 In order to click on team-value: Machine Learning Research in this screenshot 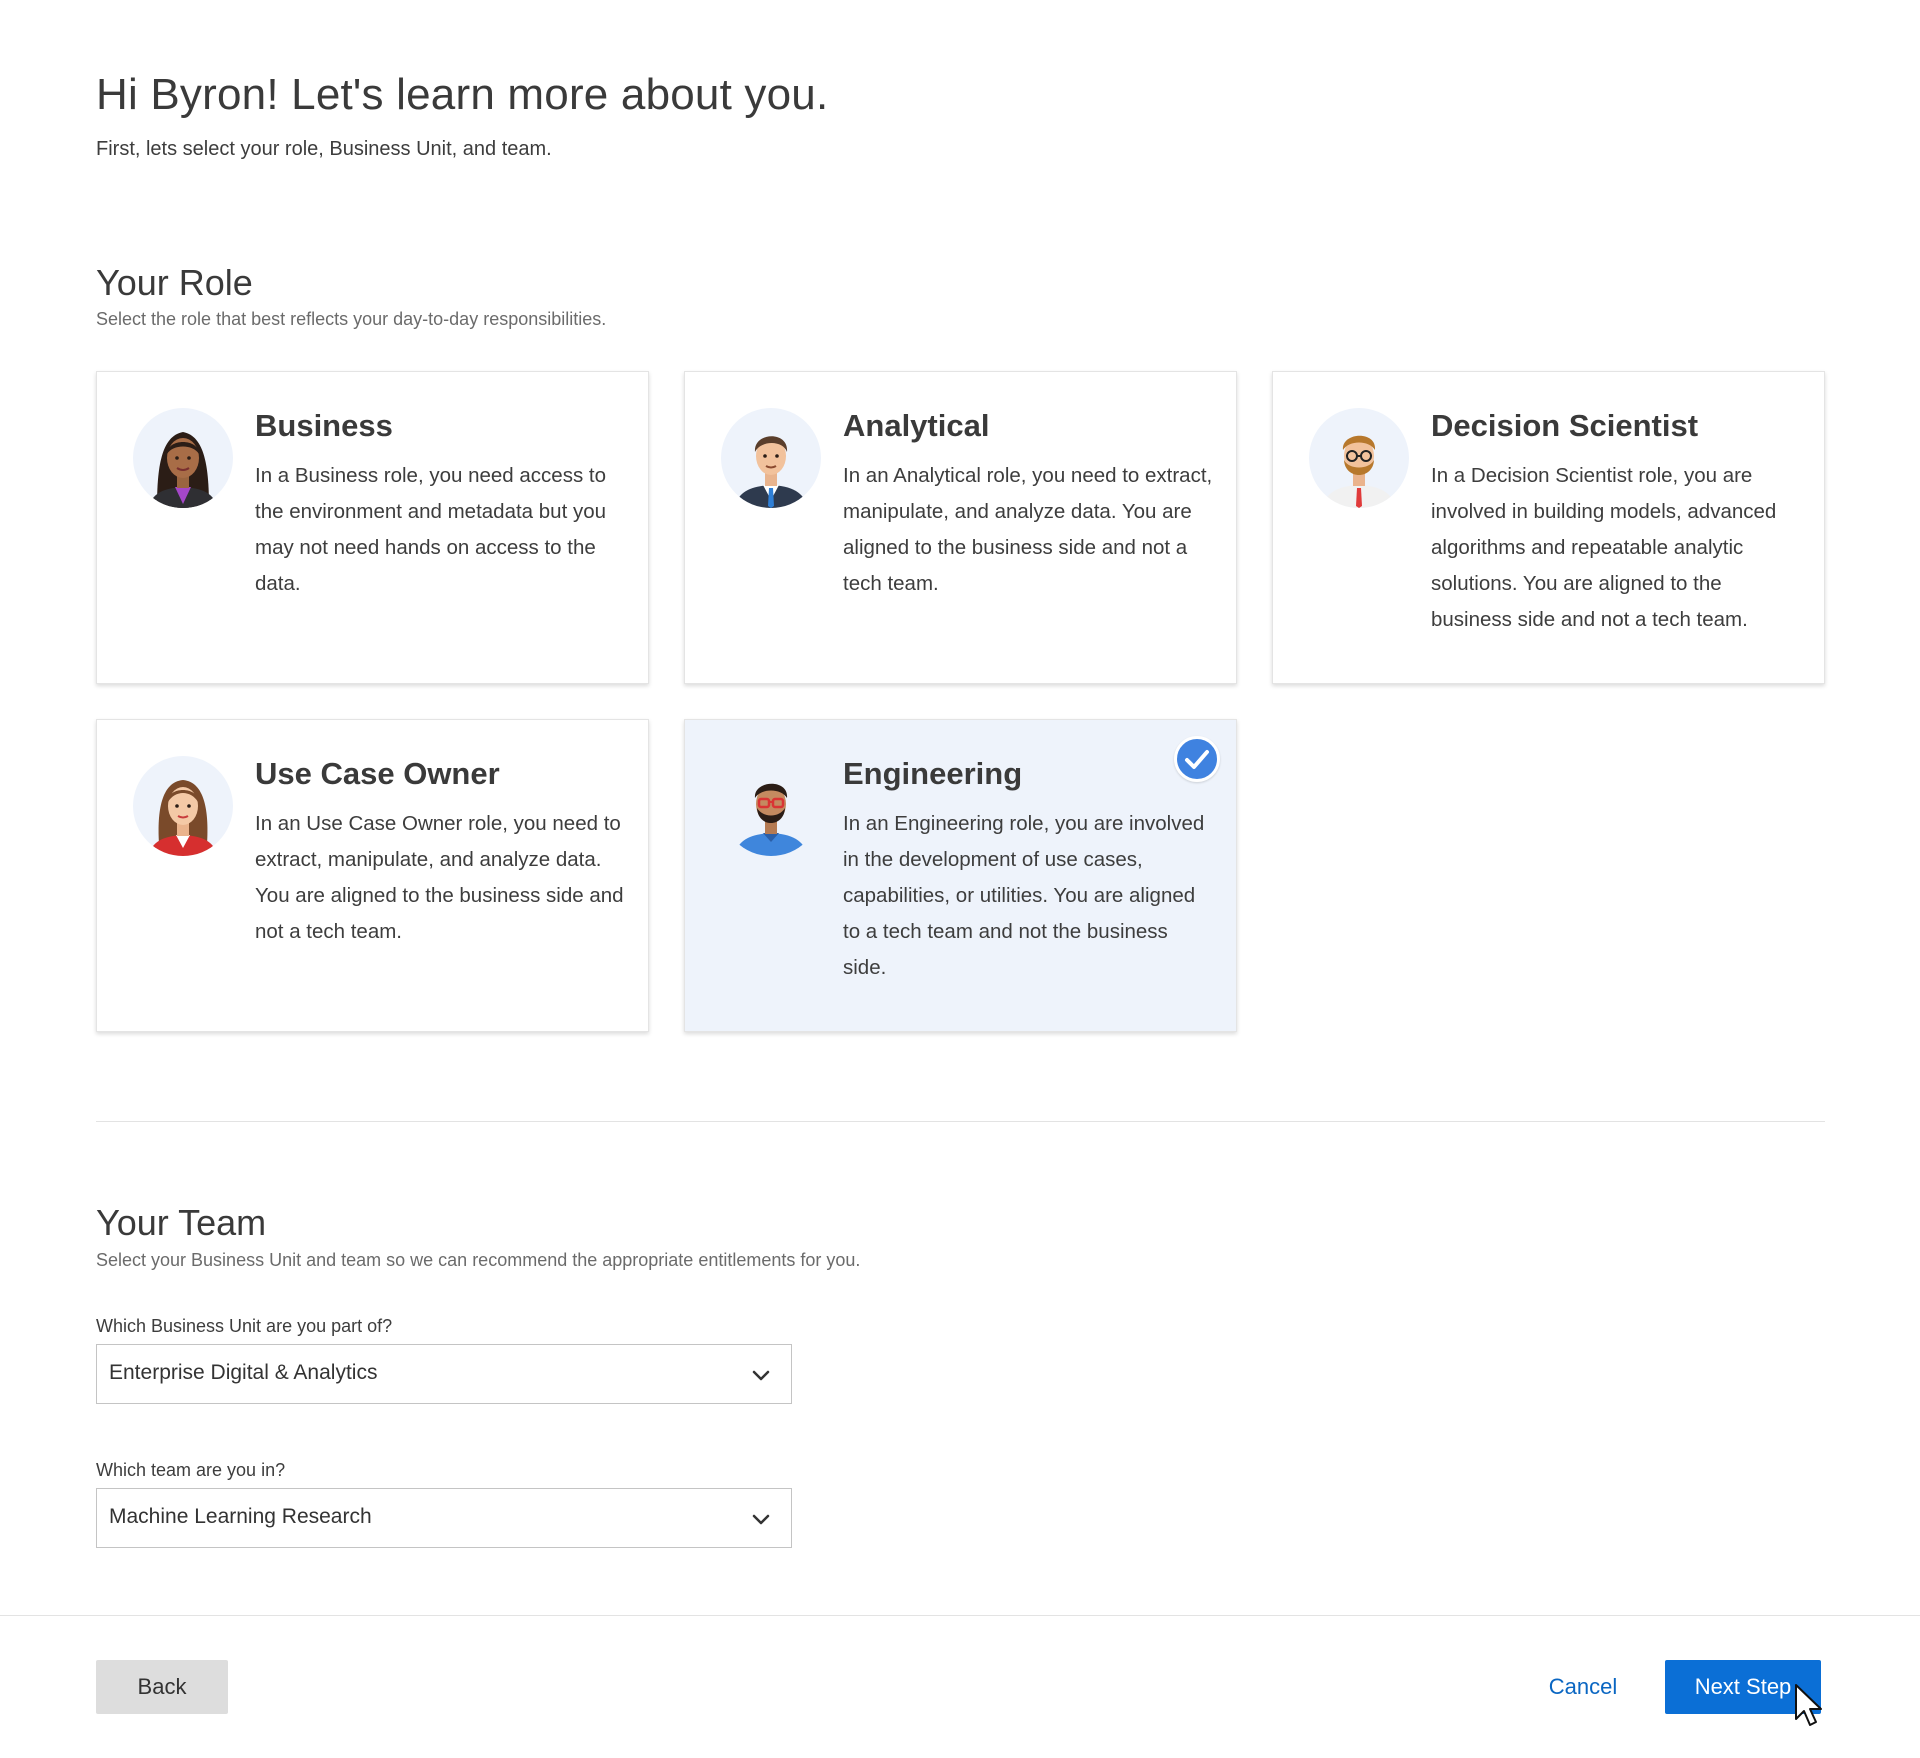, I will do `click(240, 1516)`.